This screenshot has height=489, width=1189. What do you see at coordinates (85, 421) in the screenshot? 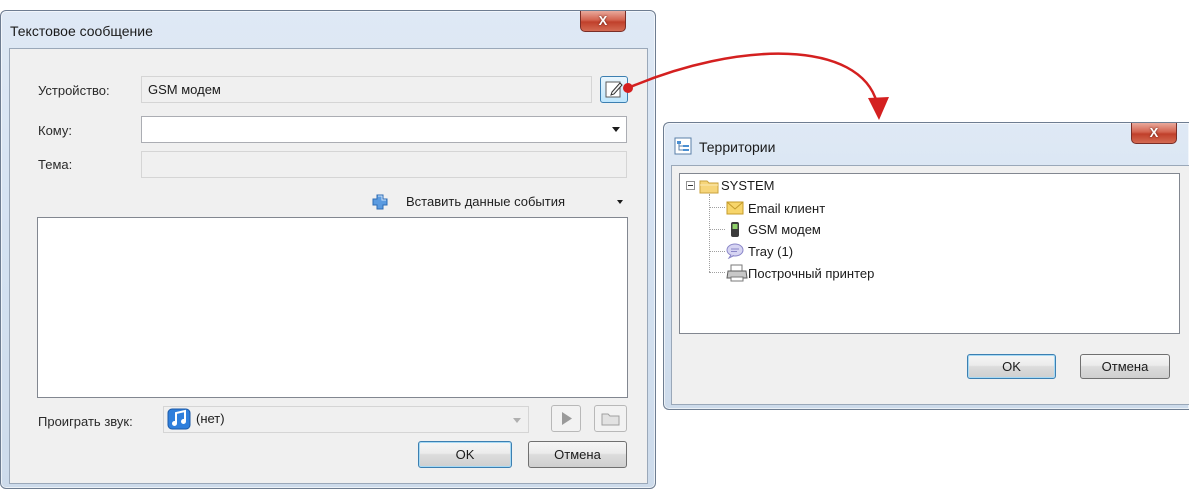
I see `play-sound-label: Проиграть звук:` at bounding box center [85, 421].